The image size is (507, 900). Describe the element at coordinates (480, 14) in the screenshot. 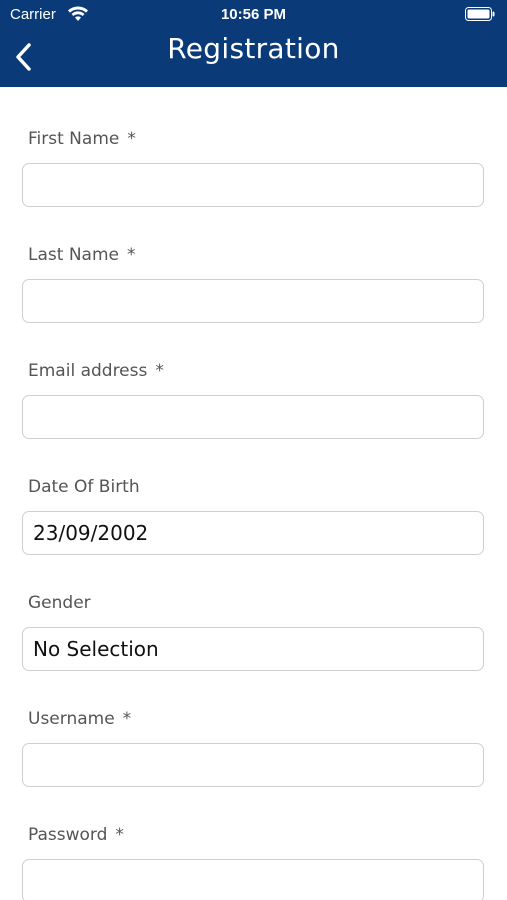

I see `battery-icon` at that location.